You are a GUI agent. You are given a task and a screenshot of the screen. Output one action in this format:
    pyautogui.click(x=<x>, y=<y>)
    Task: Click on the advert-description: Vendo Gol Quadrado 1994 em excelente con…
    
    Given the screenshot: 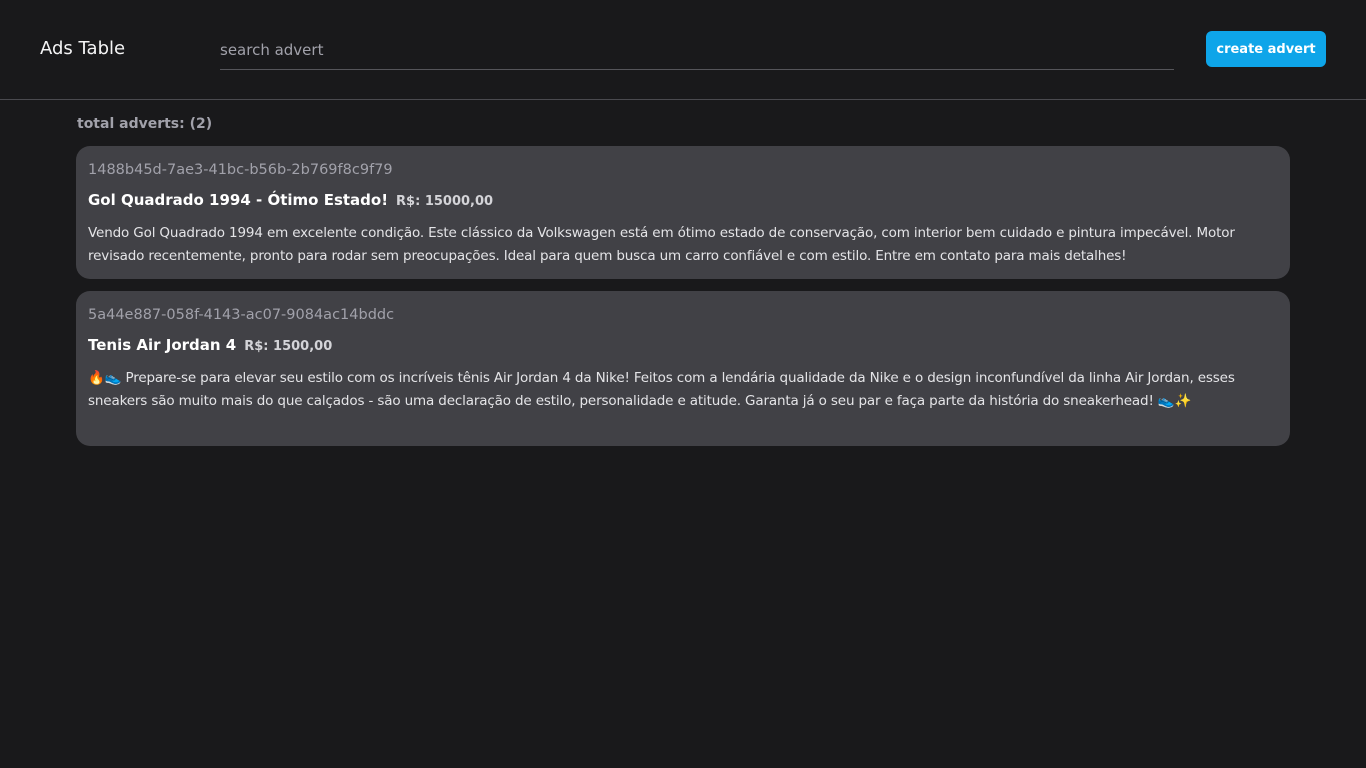 What is the action you would take?
    pyautogui.click(x=661, y=244)
    